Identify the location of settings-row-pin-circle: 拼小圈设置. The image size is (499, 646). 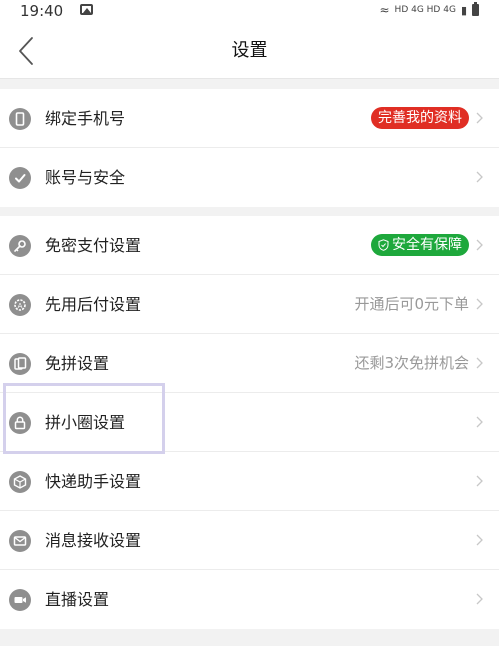
(249, 422).